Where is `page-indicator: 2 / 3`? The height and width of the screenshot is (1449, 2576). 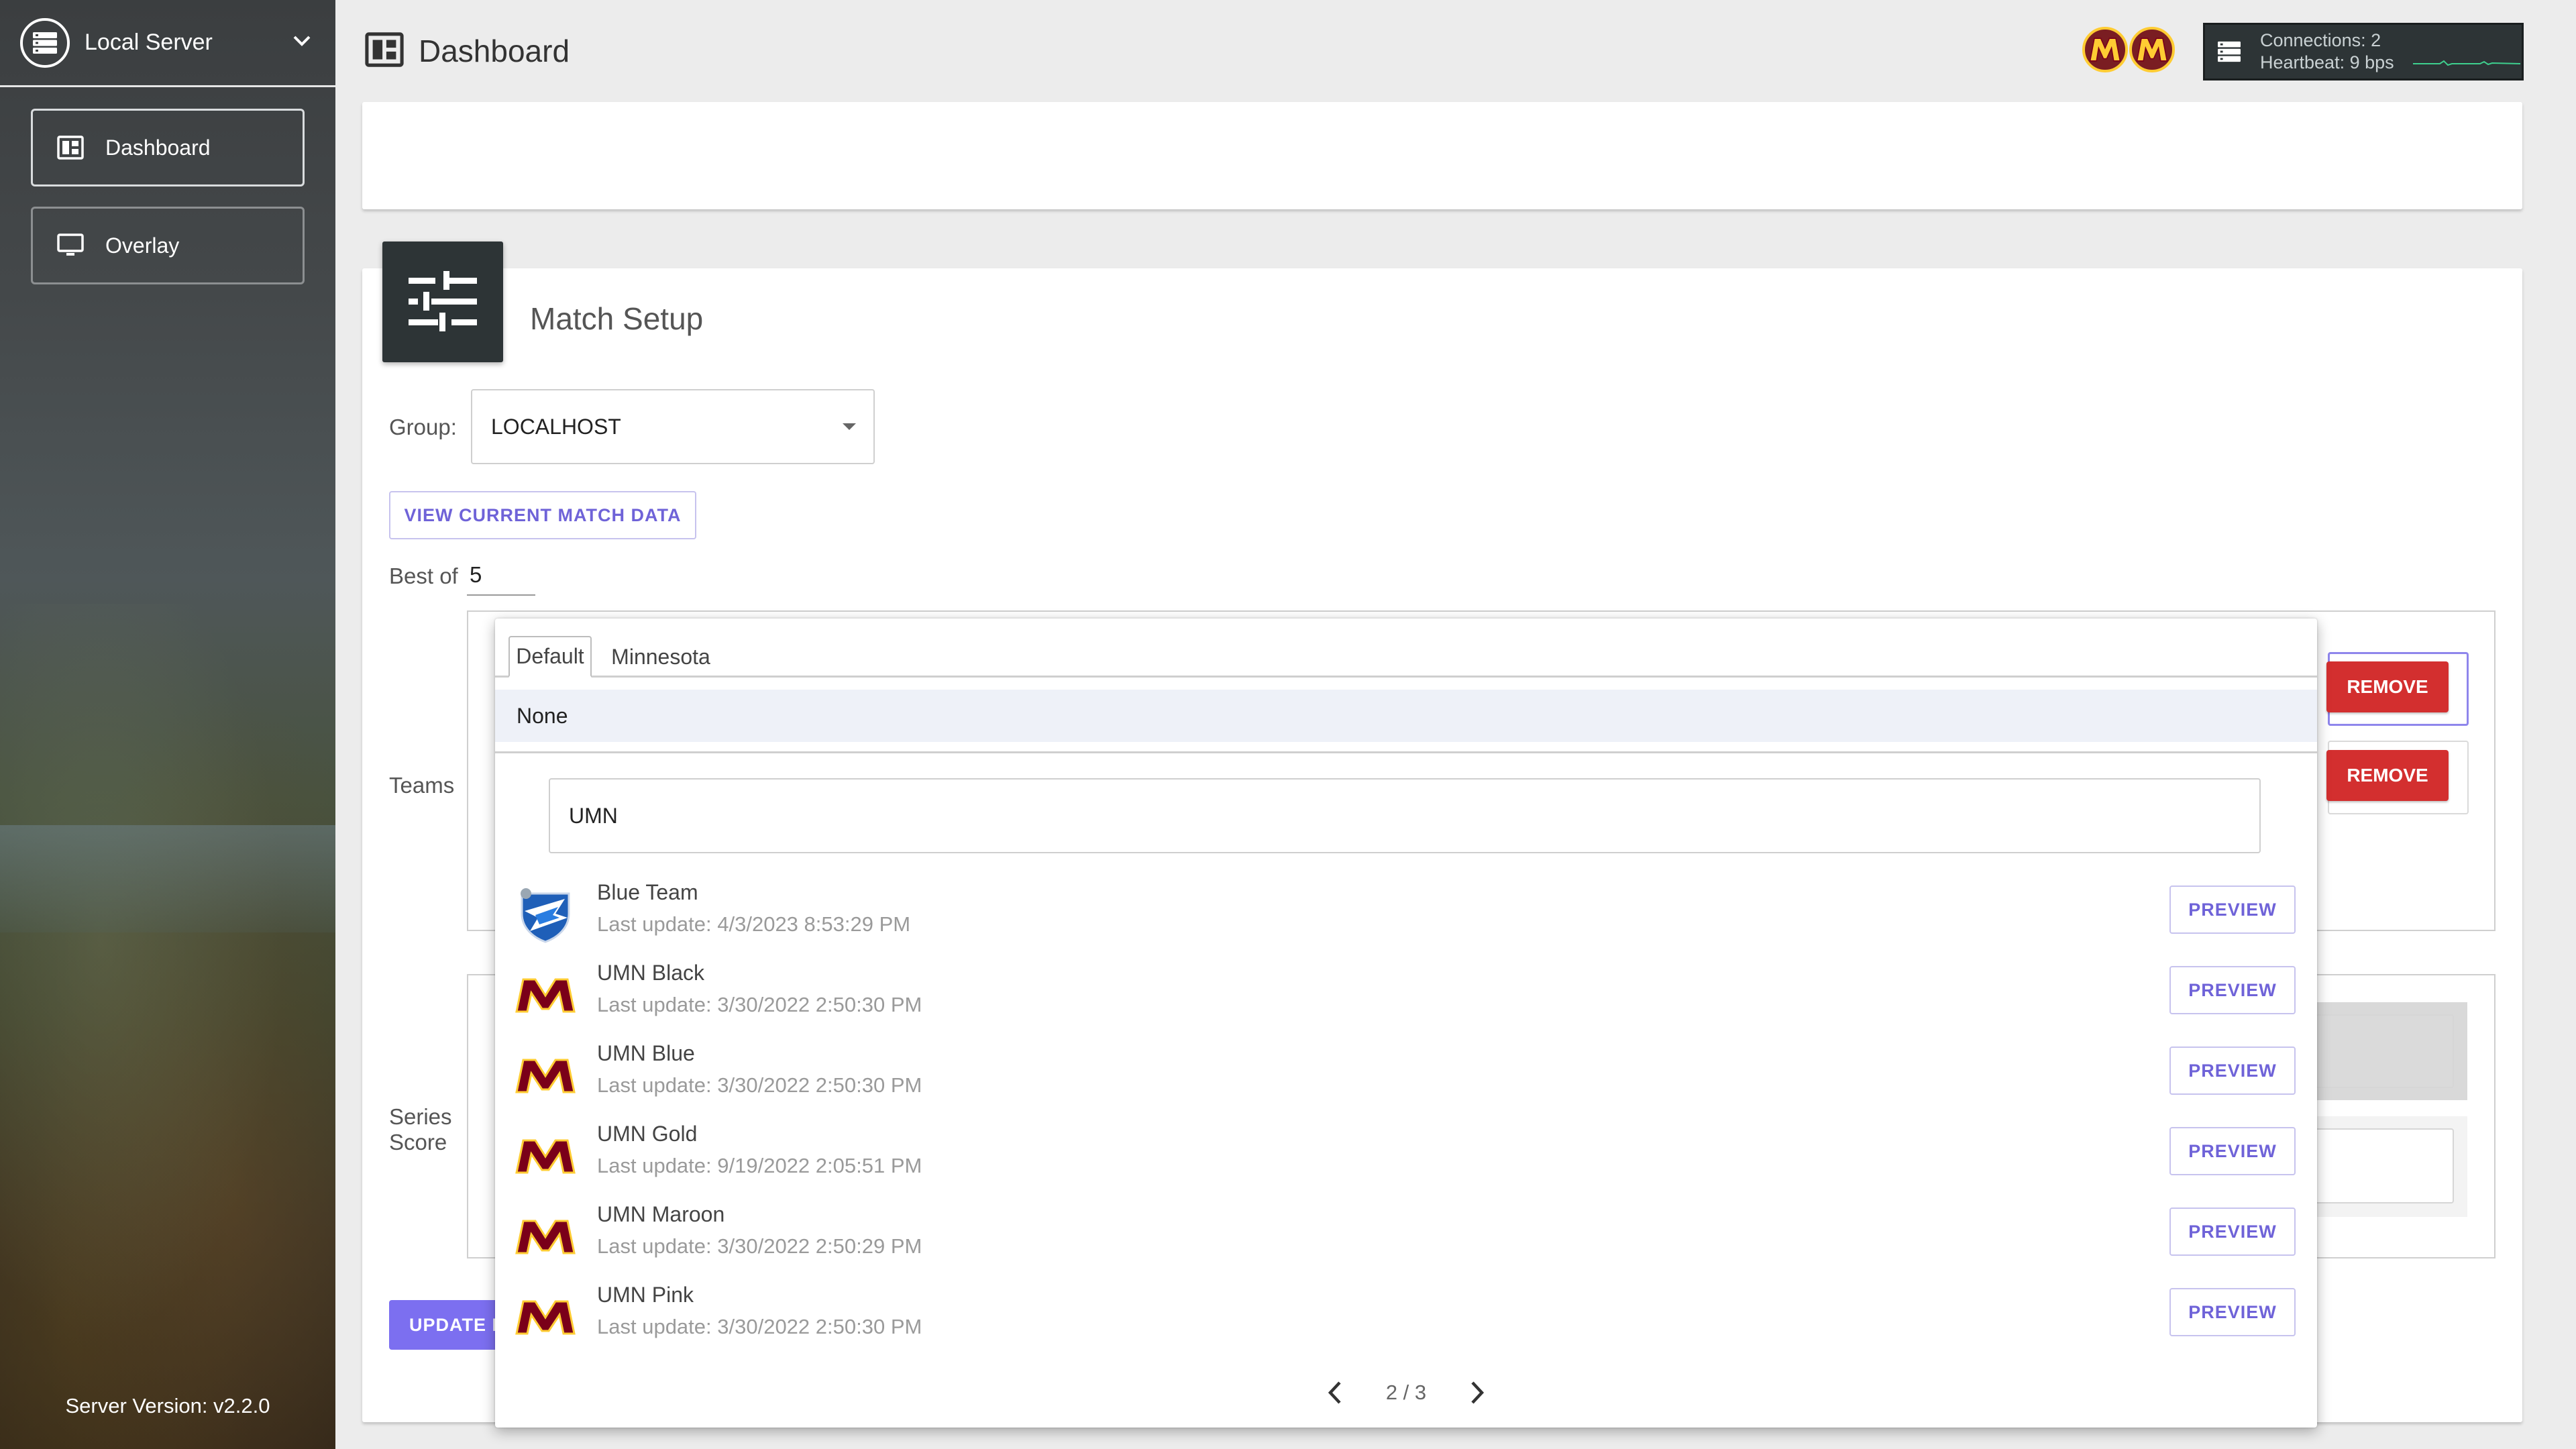 page-indicator: 2 / 3 is located at coordinates (1406, 1392).